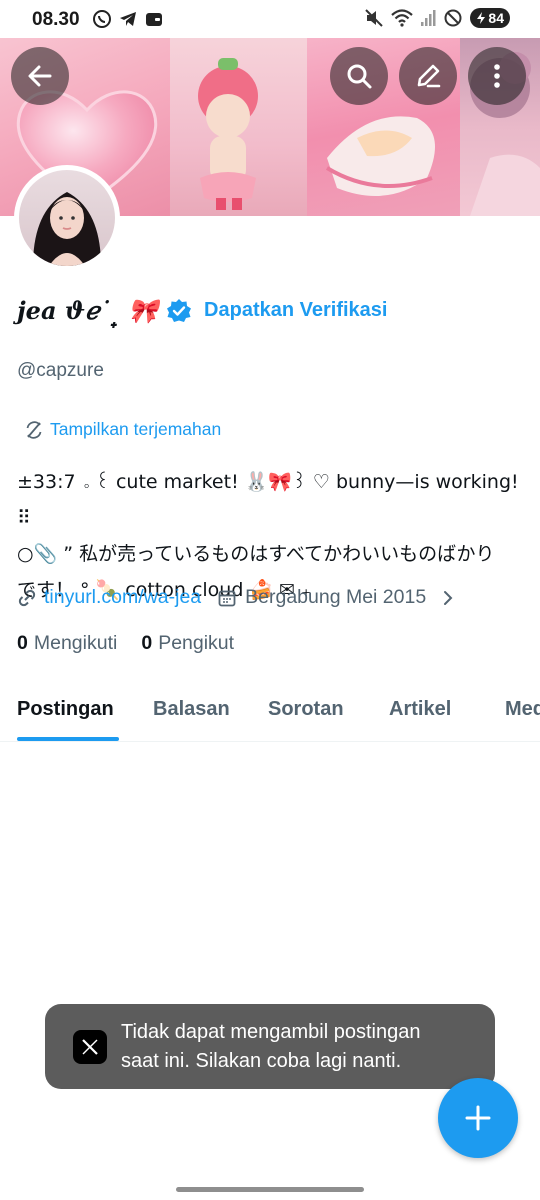 Image resolution: width=540 pixels, height=1200 pixels. I want to click on battery-level: 84, so click(496, 18).